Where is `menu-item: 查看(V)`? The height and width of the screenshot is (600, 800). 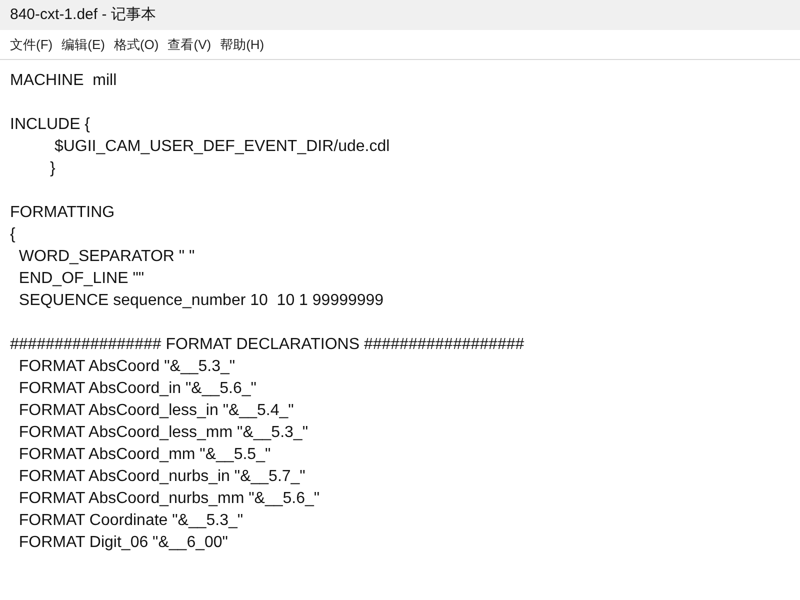
menu-item: 查看(V) is located at coordinates (190, 44).